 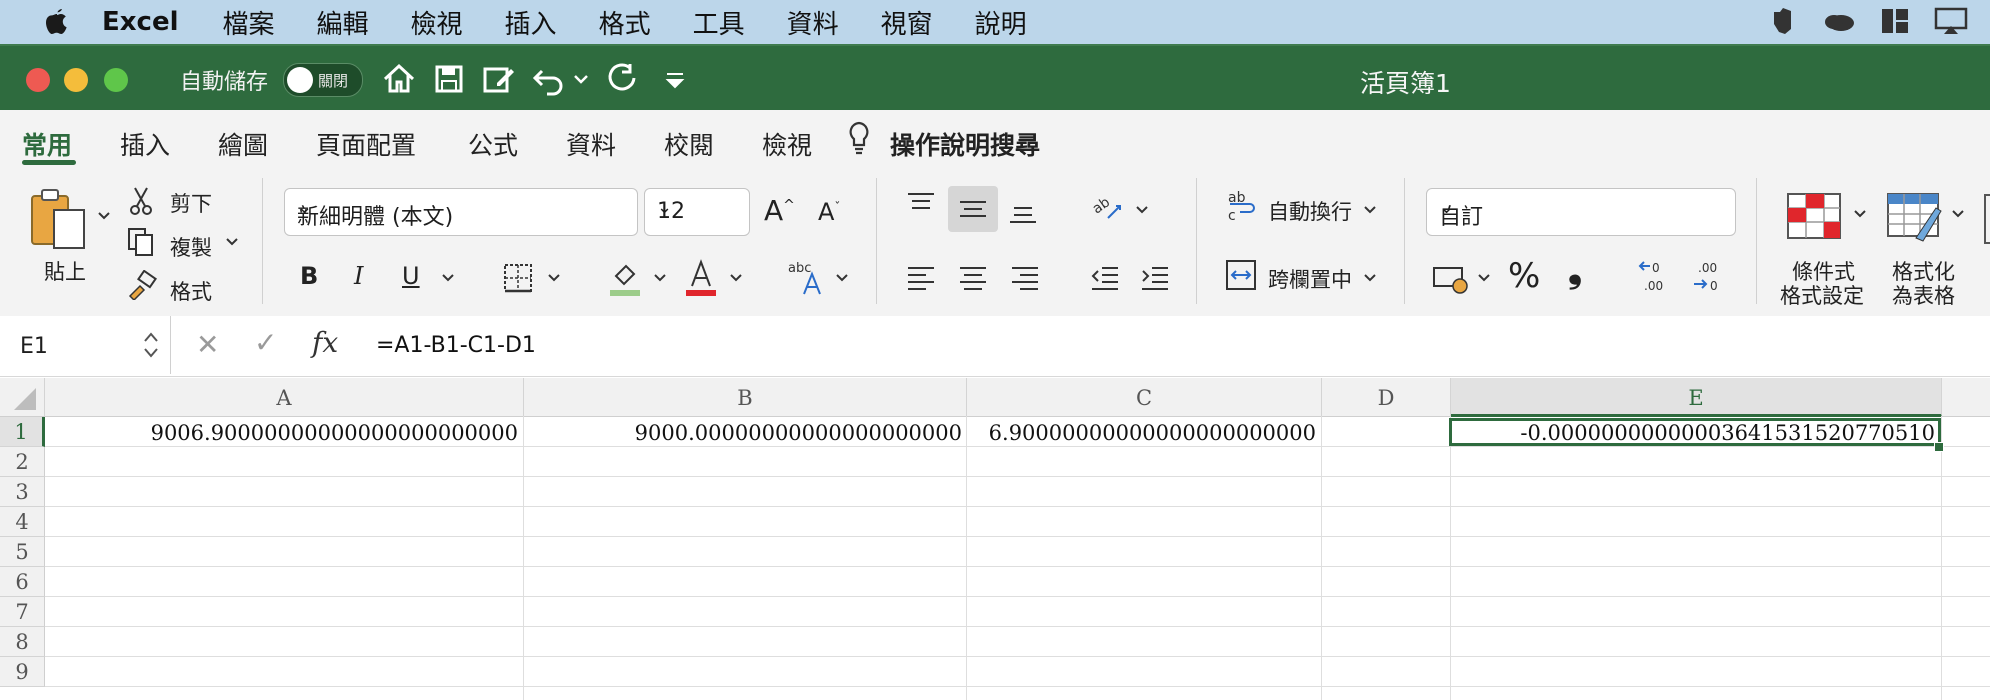 What do you see at coordinates (1001, 22) in the screenshot?
I see `menu-help: 說明` at bounding box center [1001, 22].